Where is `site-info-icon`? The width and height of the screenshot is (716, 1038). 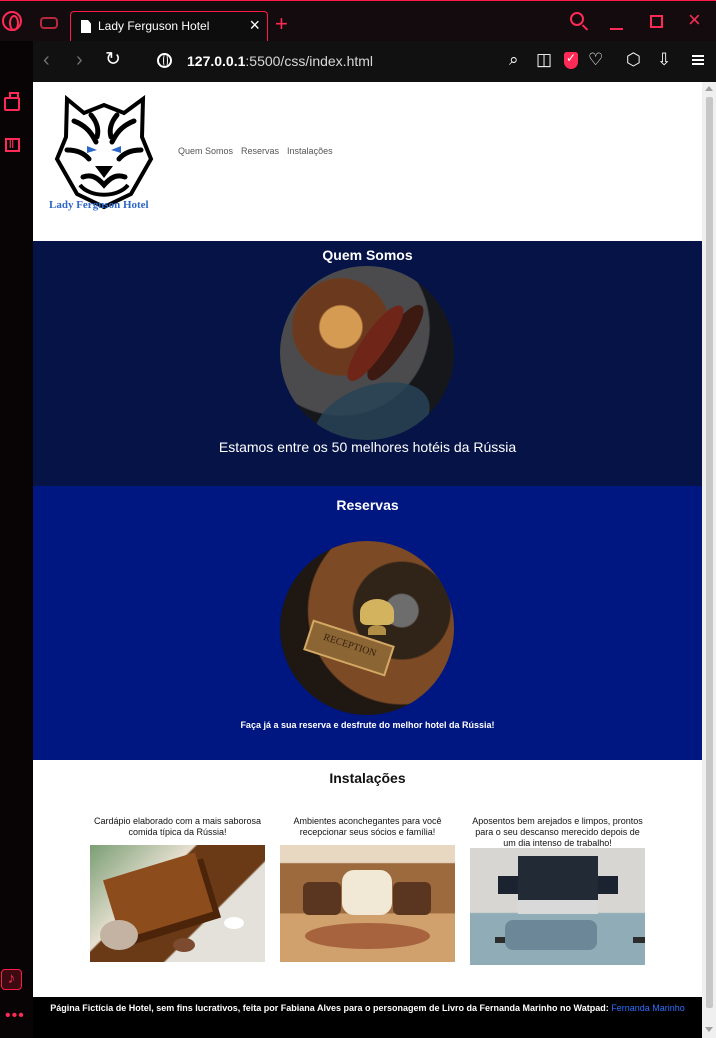 site-info-icon is located at coordinates (164, 60).